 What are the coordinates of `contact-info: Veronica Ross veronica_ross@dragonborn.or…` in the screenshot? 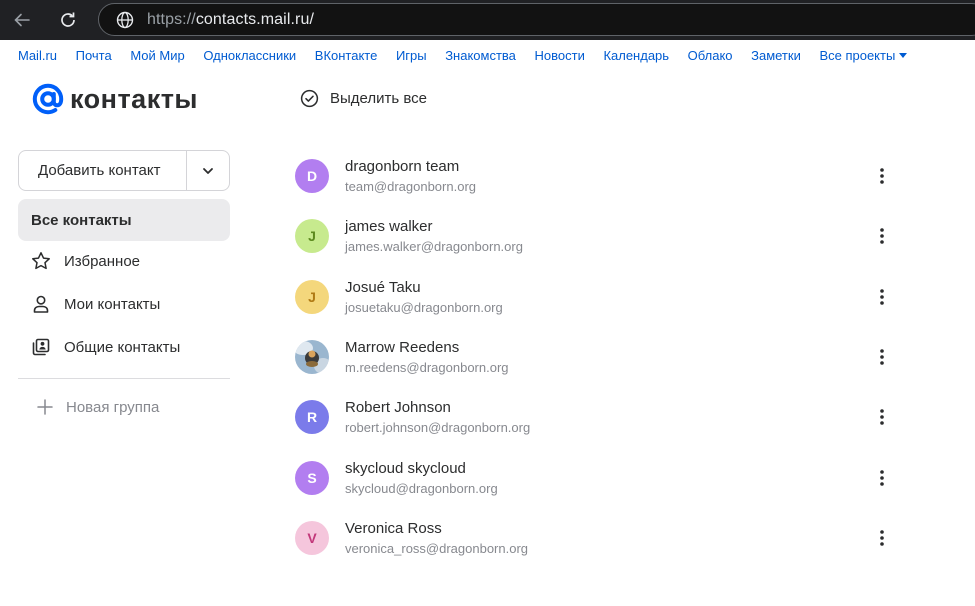 It's located at (436, 538).